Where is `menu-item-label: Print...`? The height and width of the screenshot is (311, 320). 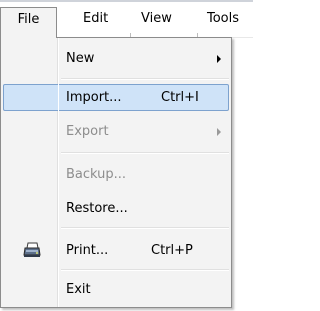
menu-item-label: Print... is located at coordinates (87, 250).